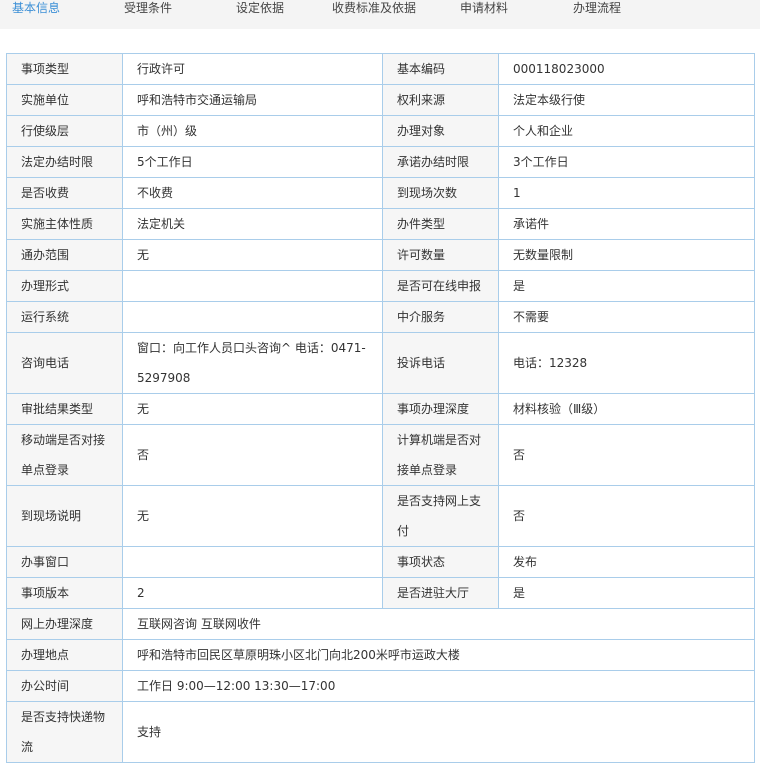 The width and height of the screenshot is (760, 763). Describe the element at coordinates (64, 455) in the screenshot. I see `field-label: 移动端是否对接单点登录` at that location.